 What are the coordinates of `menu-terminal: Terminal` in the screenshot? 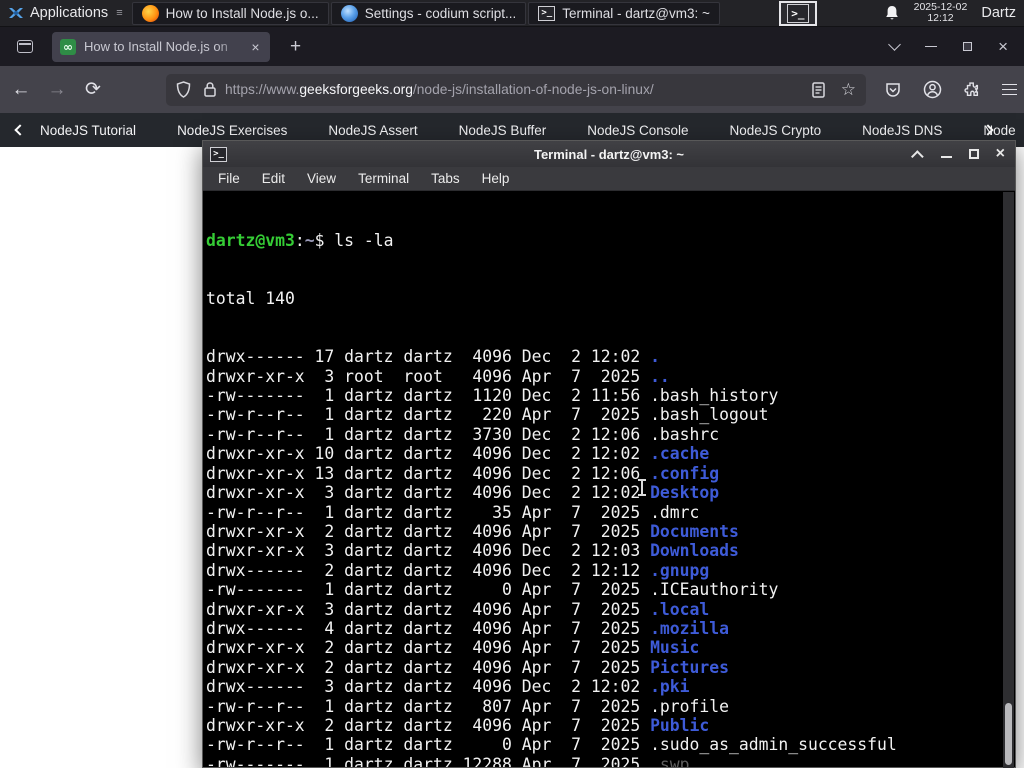 It's located at (383, 178).